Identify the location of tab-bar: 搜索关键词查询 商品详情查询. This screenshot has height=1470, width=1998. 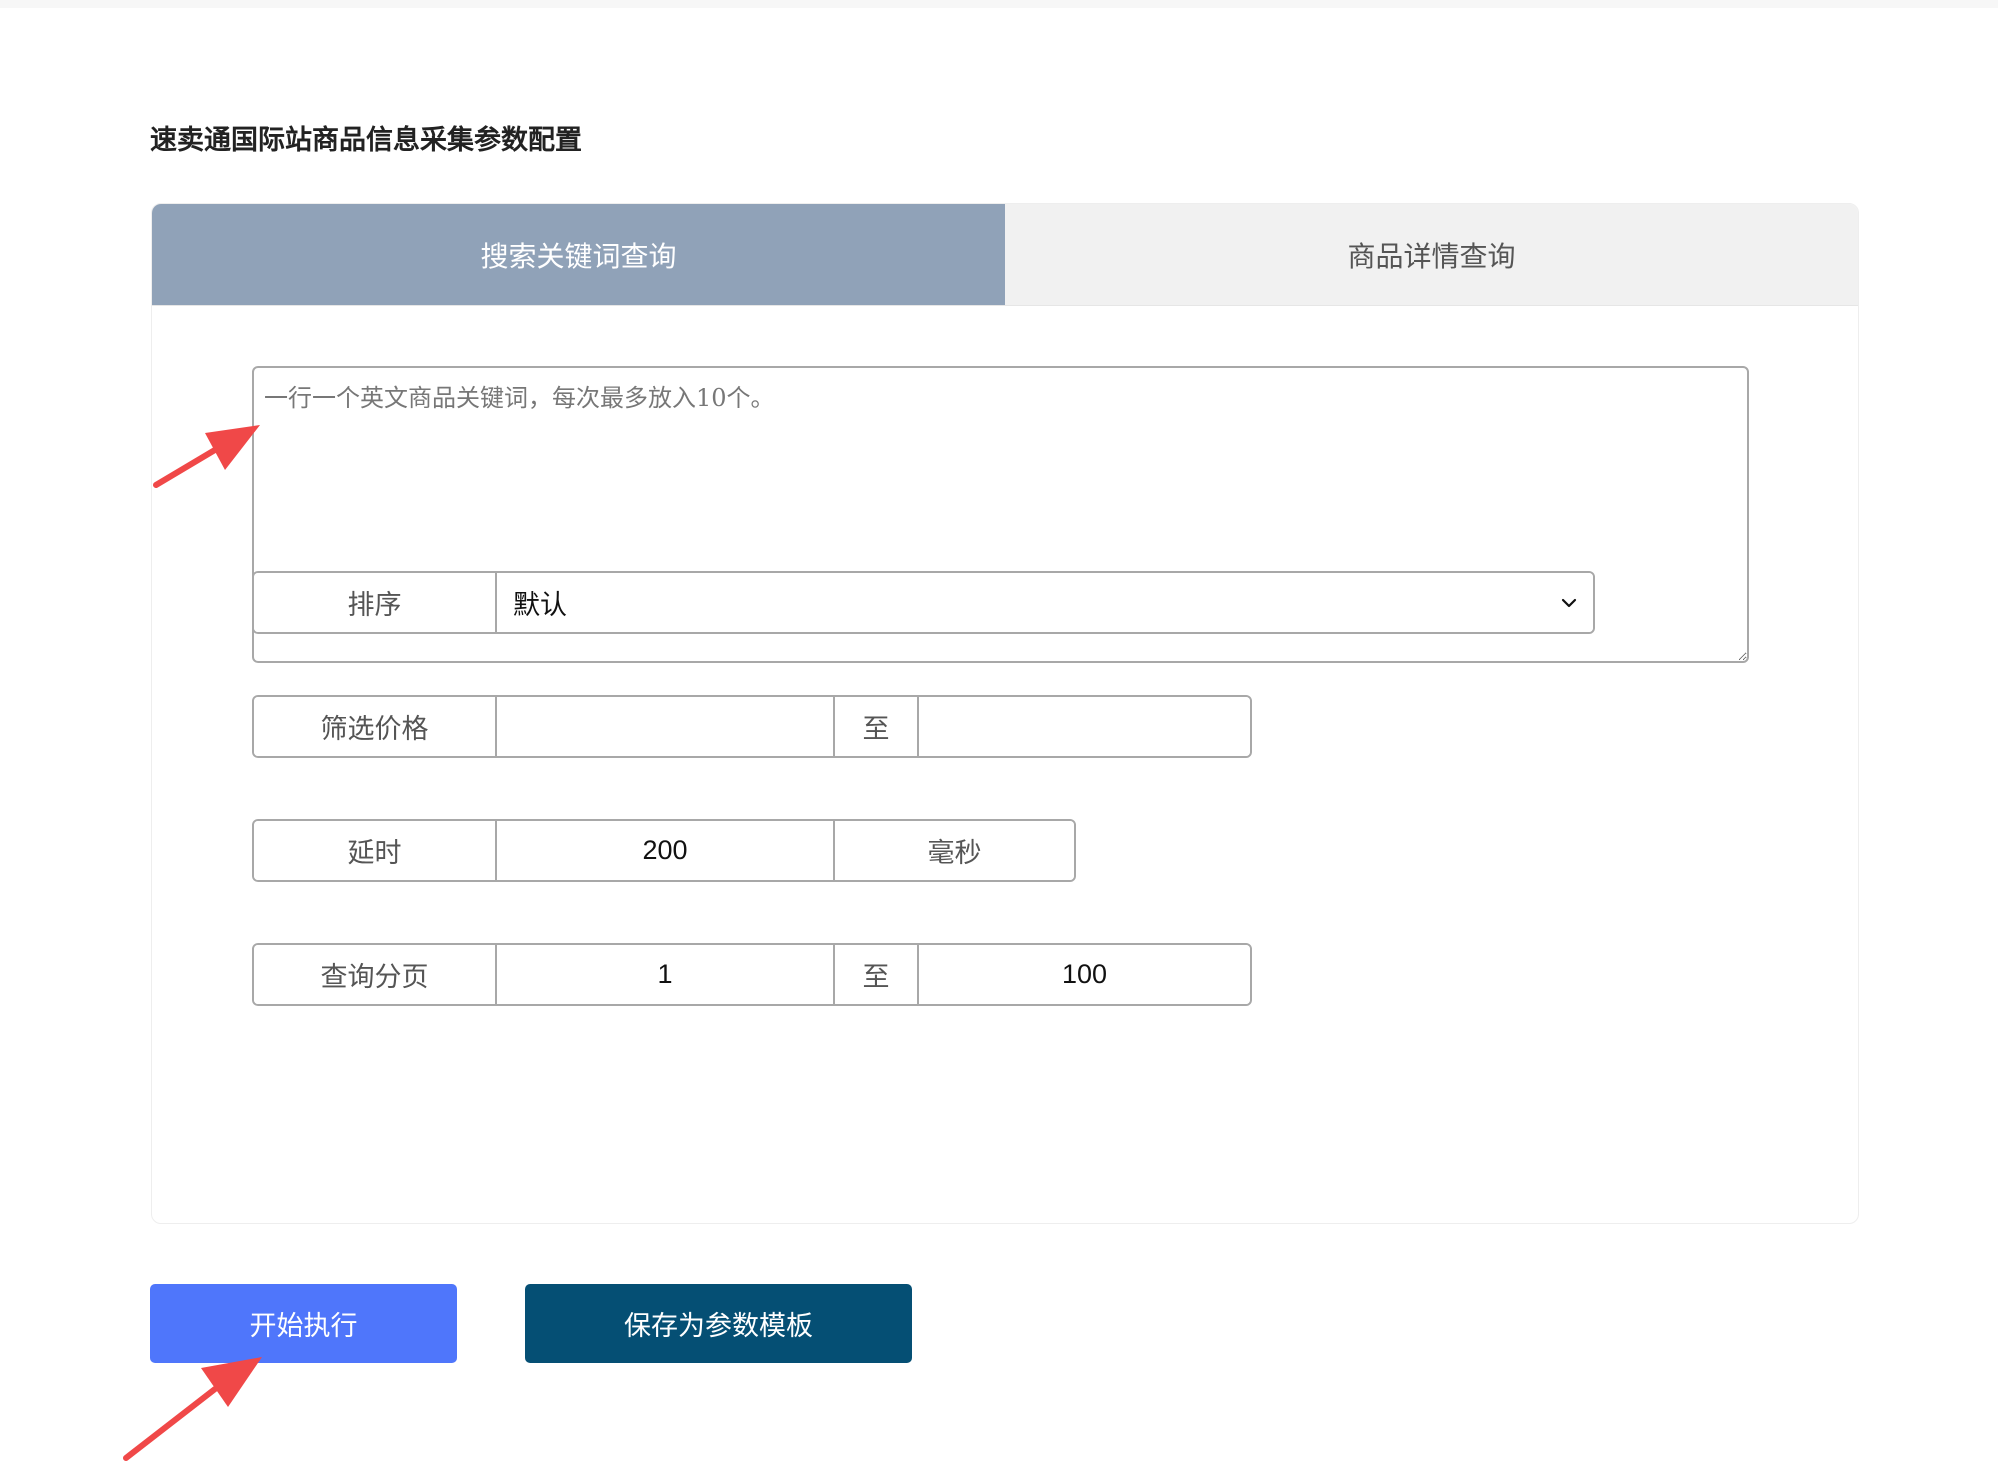
(1005, 255).